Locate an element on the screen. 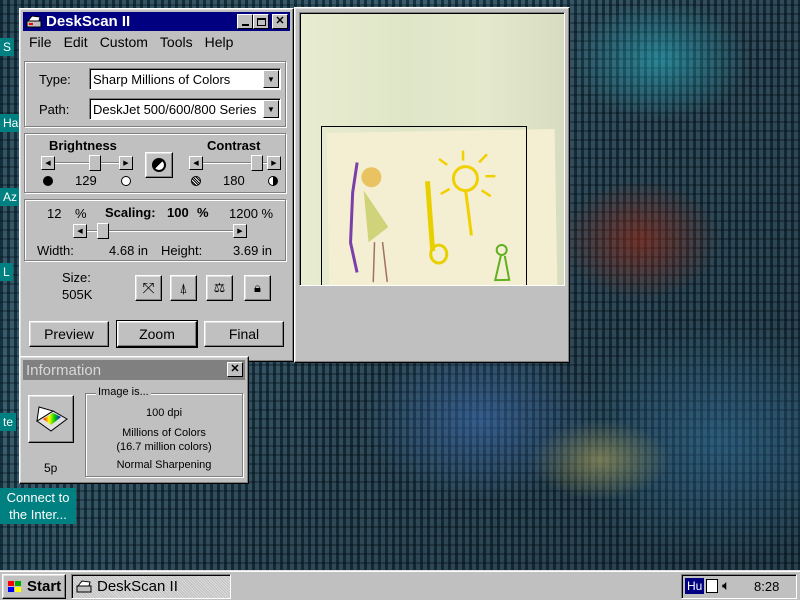  contrast-slider: ◀ ▶ is located at coordinates (235, 163).